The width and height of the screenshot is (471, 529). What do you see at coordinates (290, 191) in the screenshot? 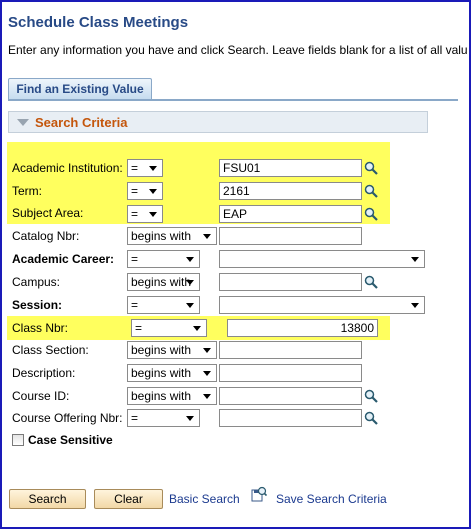
I see `term-input: 2161` at bounding box center [290, 191].